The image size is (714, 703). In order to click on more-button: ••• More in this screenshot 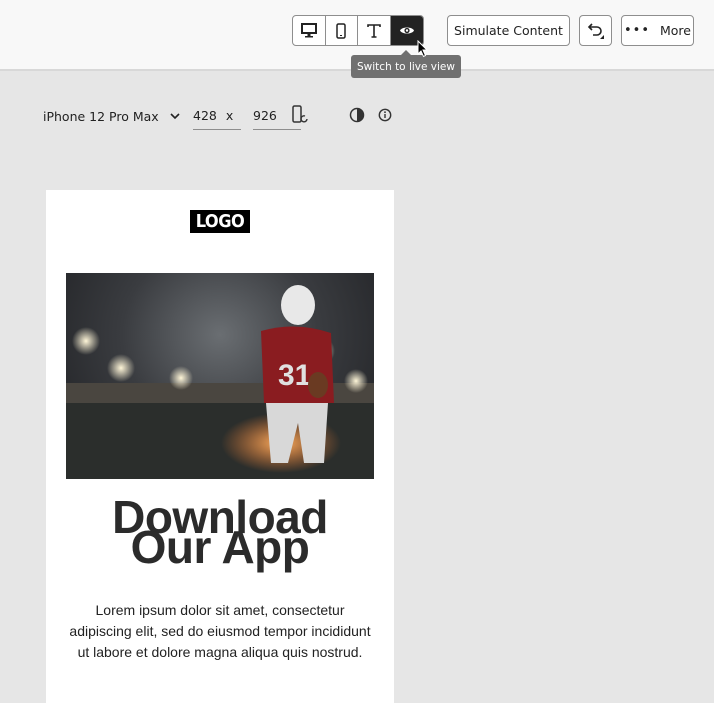, I will do `click(657, 30)`.